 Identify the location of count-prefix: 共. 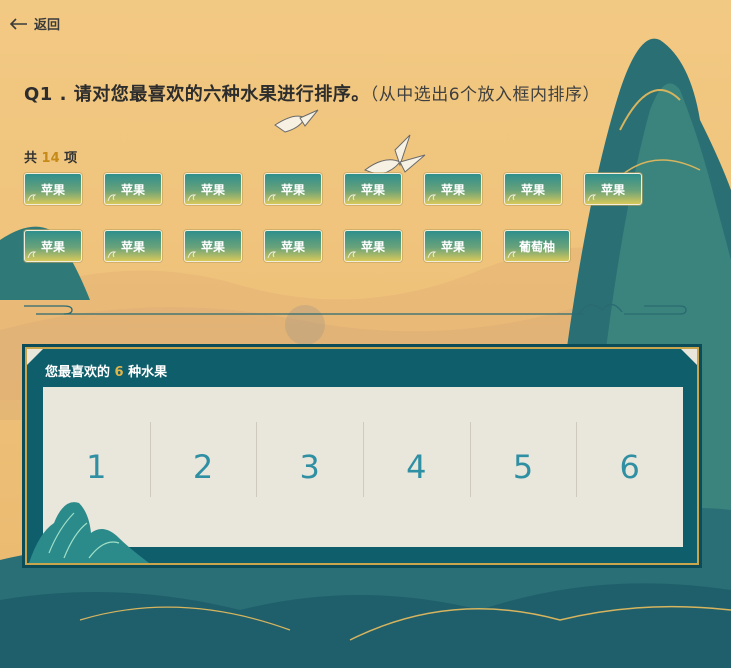
(31, 158).